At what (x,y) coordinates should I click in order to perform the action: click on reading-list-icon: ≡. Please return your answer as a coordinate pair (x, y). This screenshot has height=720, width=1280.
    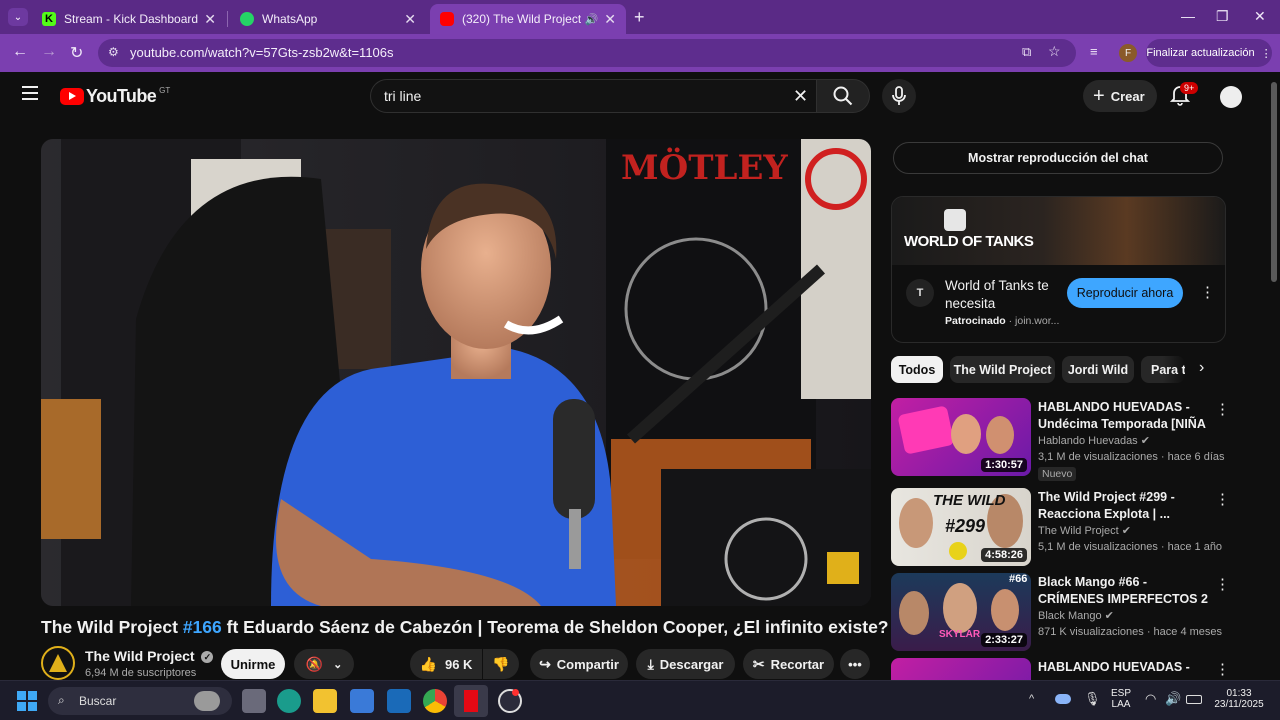
    Looking at the image, I should click on (1094, 51).